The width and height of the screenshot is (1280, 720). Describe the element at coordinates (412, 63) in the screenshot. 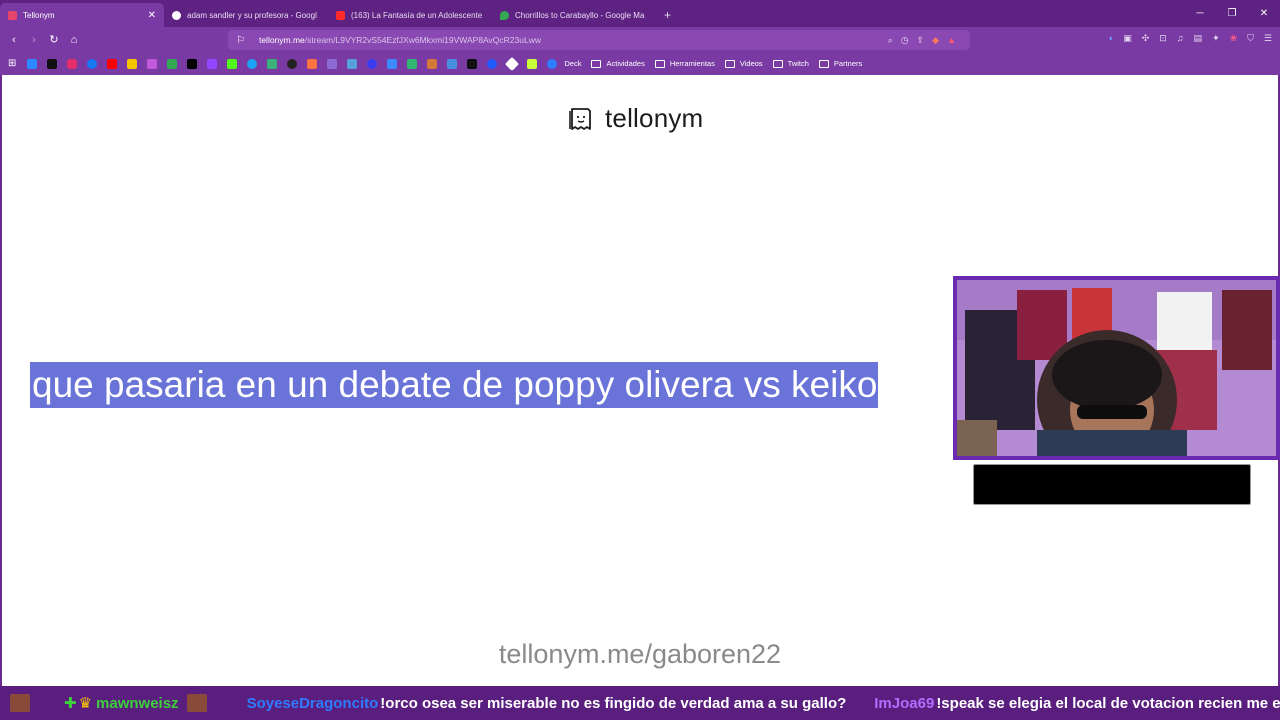

I see `chat-bookmark-icon` at that location.